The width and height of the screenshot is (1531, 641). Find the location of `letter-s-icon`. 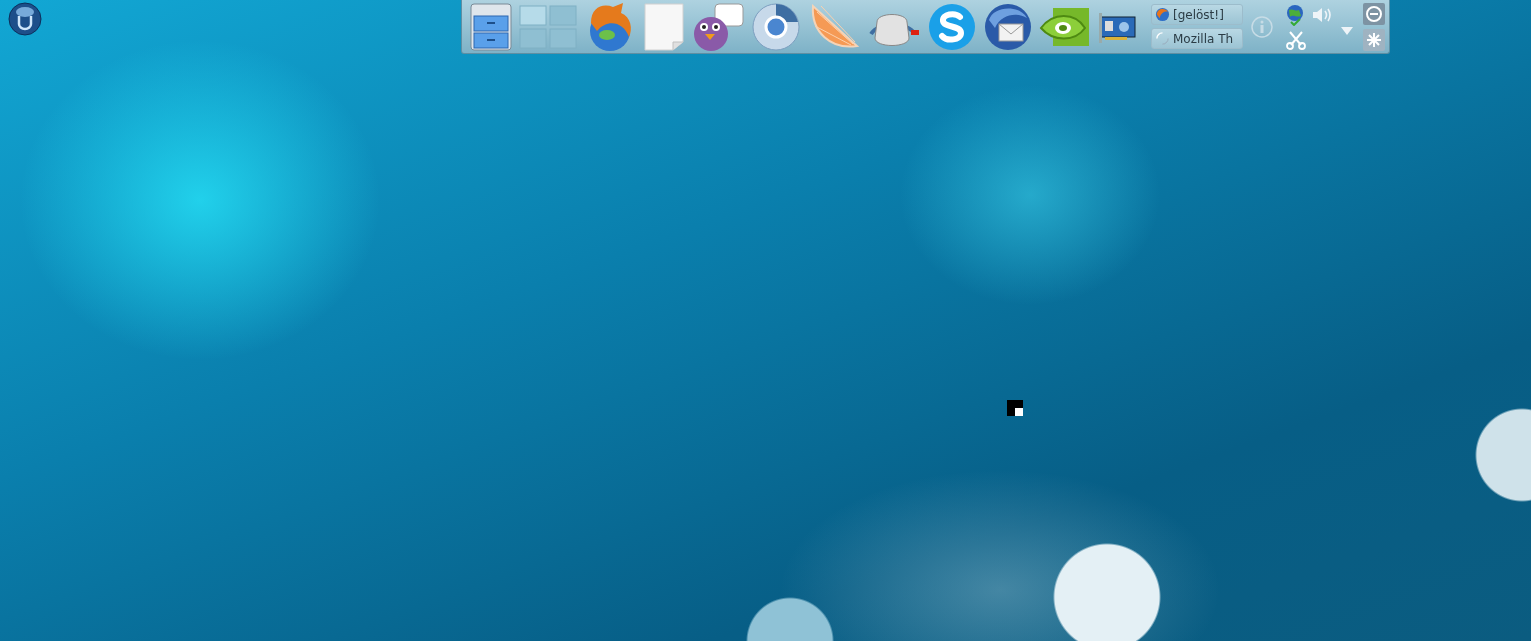

letter-s-icon is located at coordinates (952, 26).